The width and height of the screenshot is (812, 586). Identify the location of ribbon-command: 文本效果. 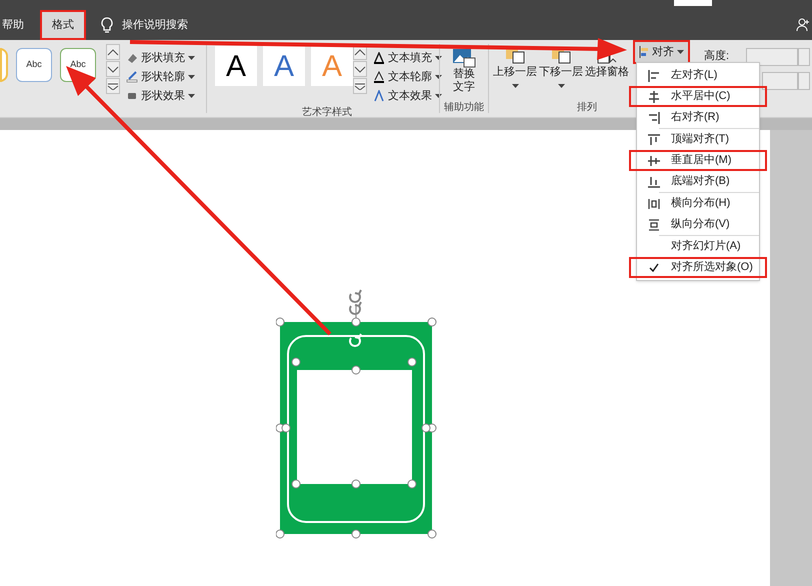
(410, 96).